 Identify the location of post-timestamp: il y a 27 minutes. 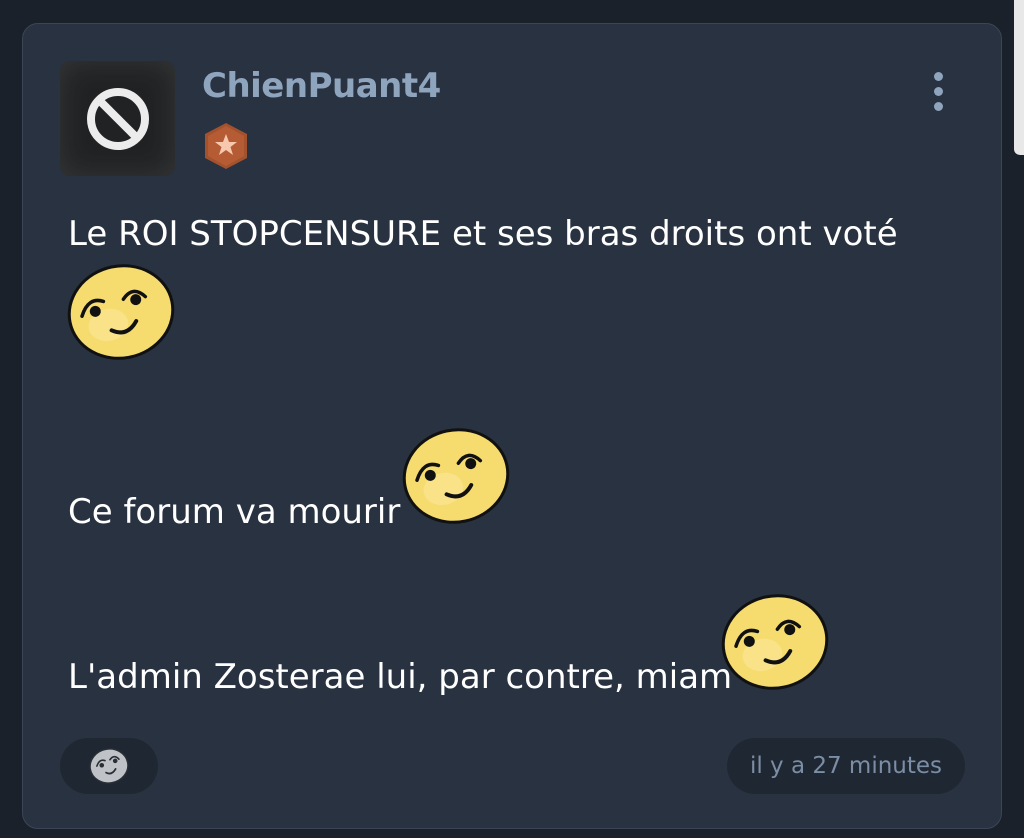
(846, 766).